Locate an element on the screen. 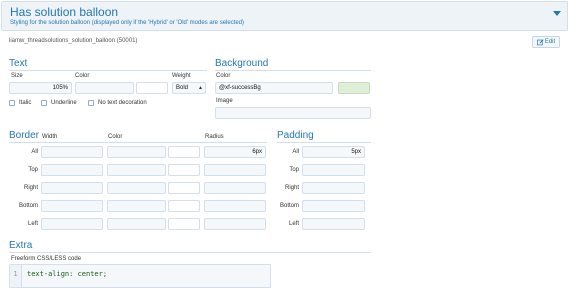 The width and height of the screenshot is (569, 300). font-weight-select: Bold ▲︎ is located at coordinates (189, 88).